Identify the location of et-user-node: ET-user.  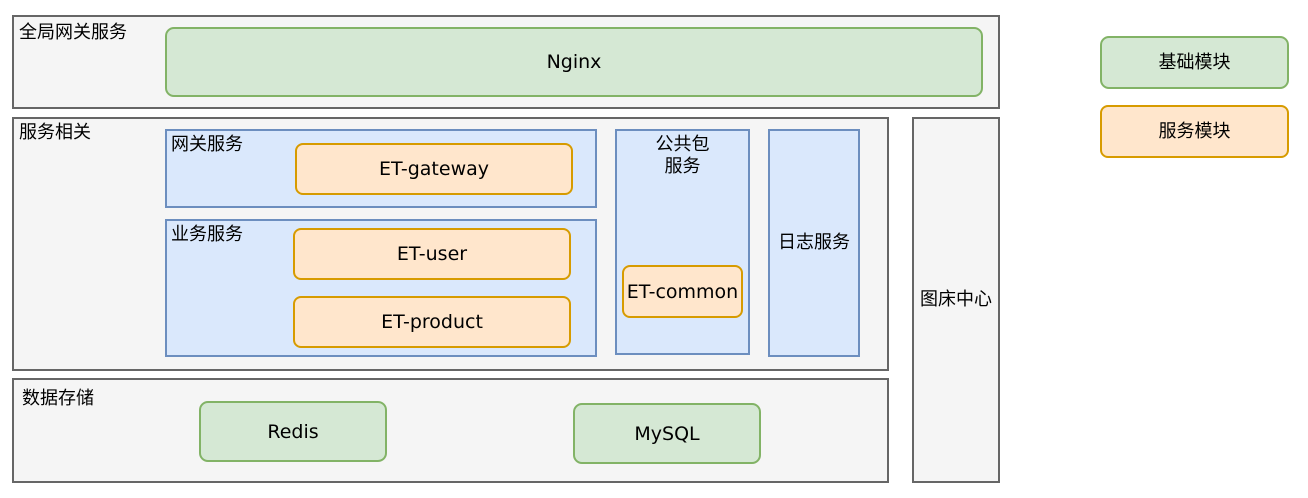
(432, 254).